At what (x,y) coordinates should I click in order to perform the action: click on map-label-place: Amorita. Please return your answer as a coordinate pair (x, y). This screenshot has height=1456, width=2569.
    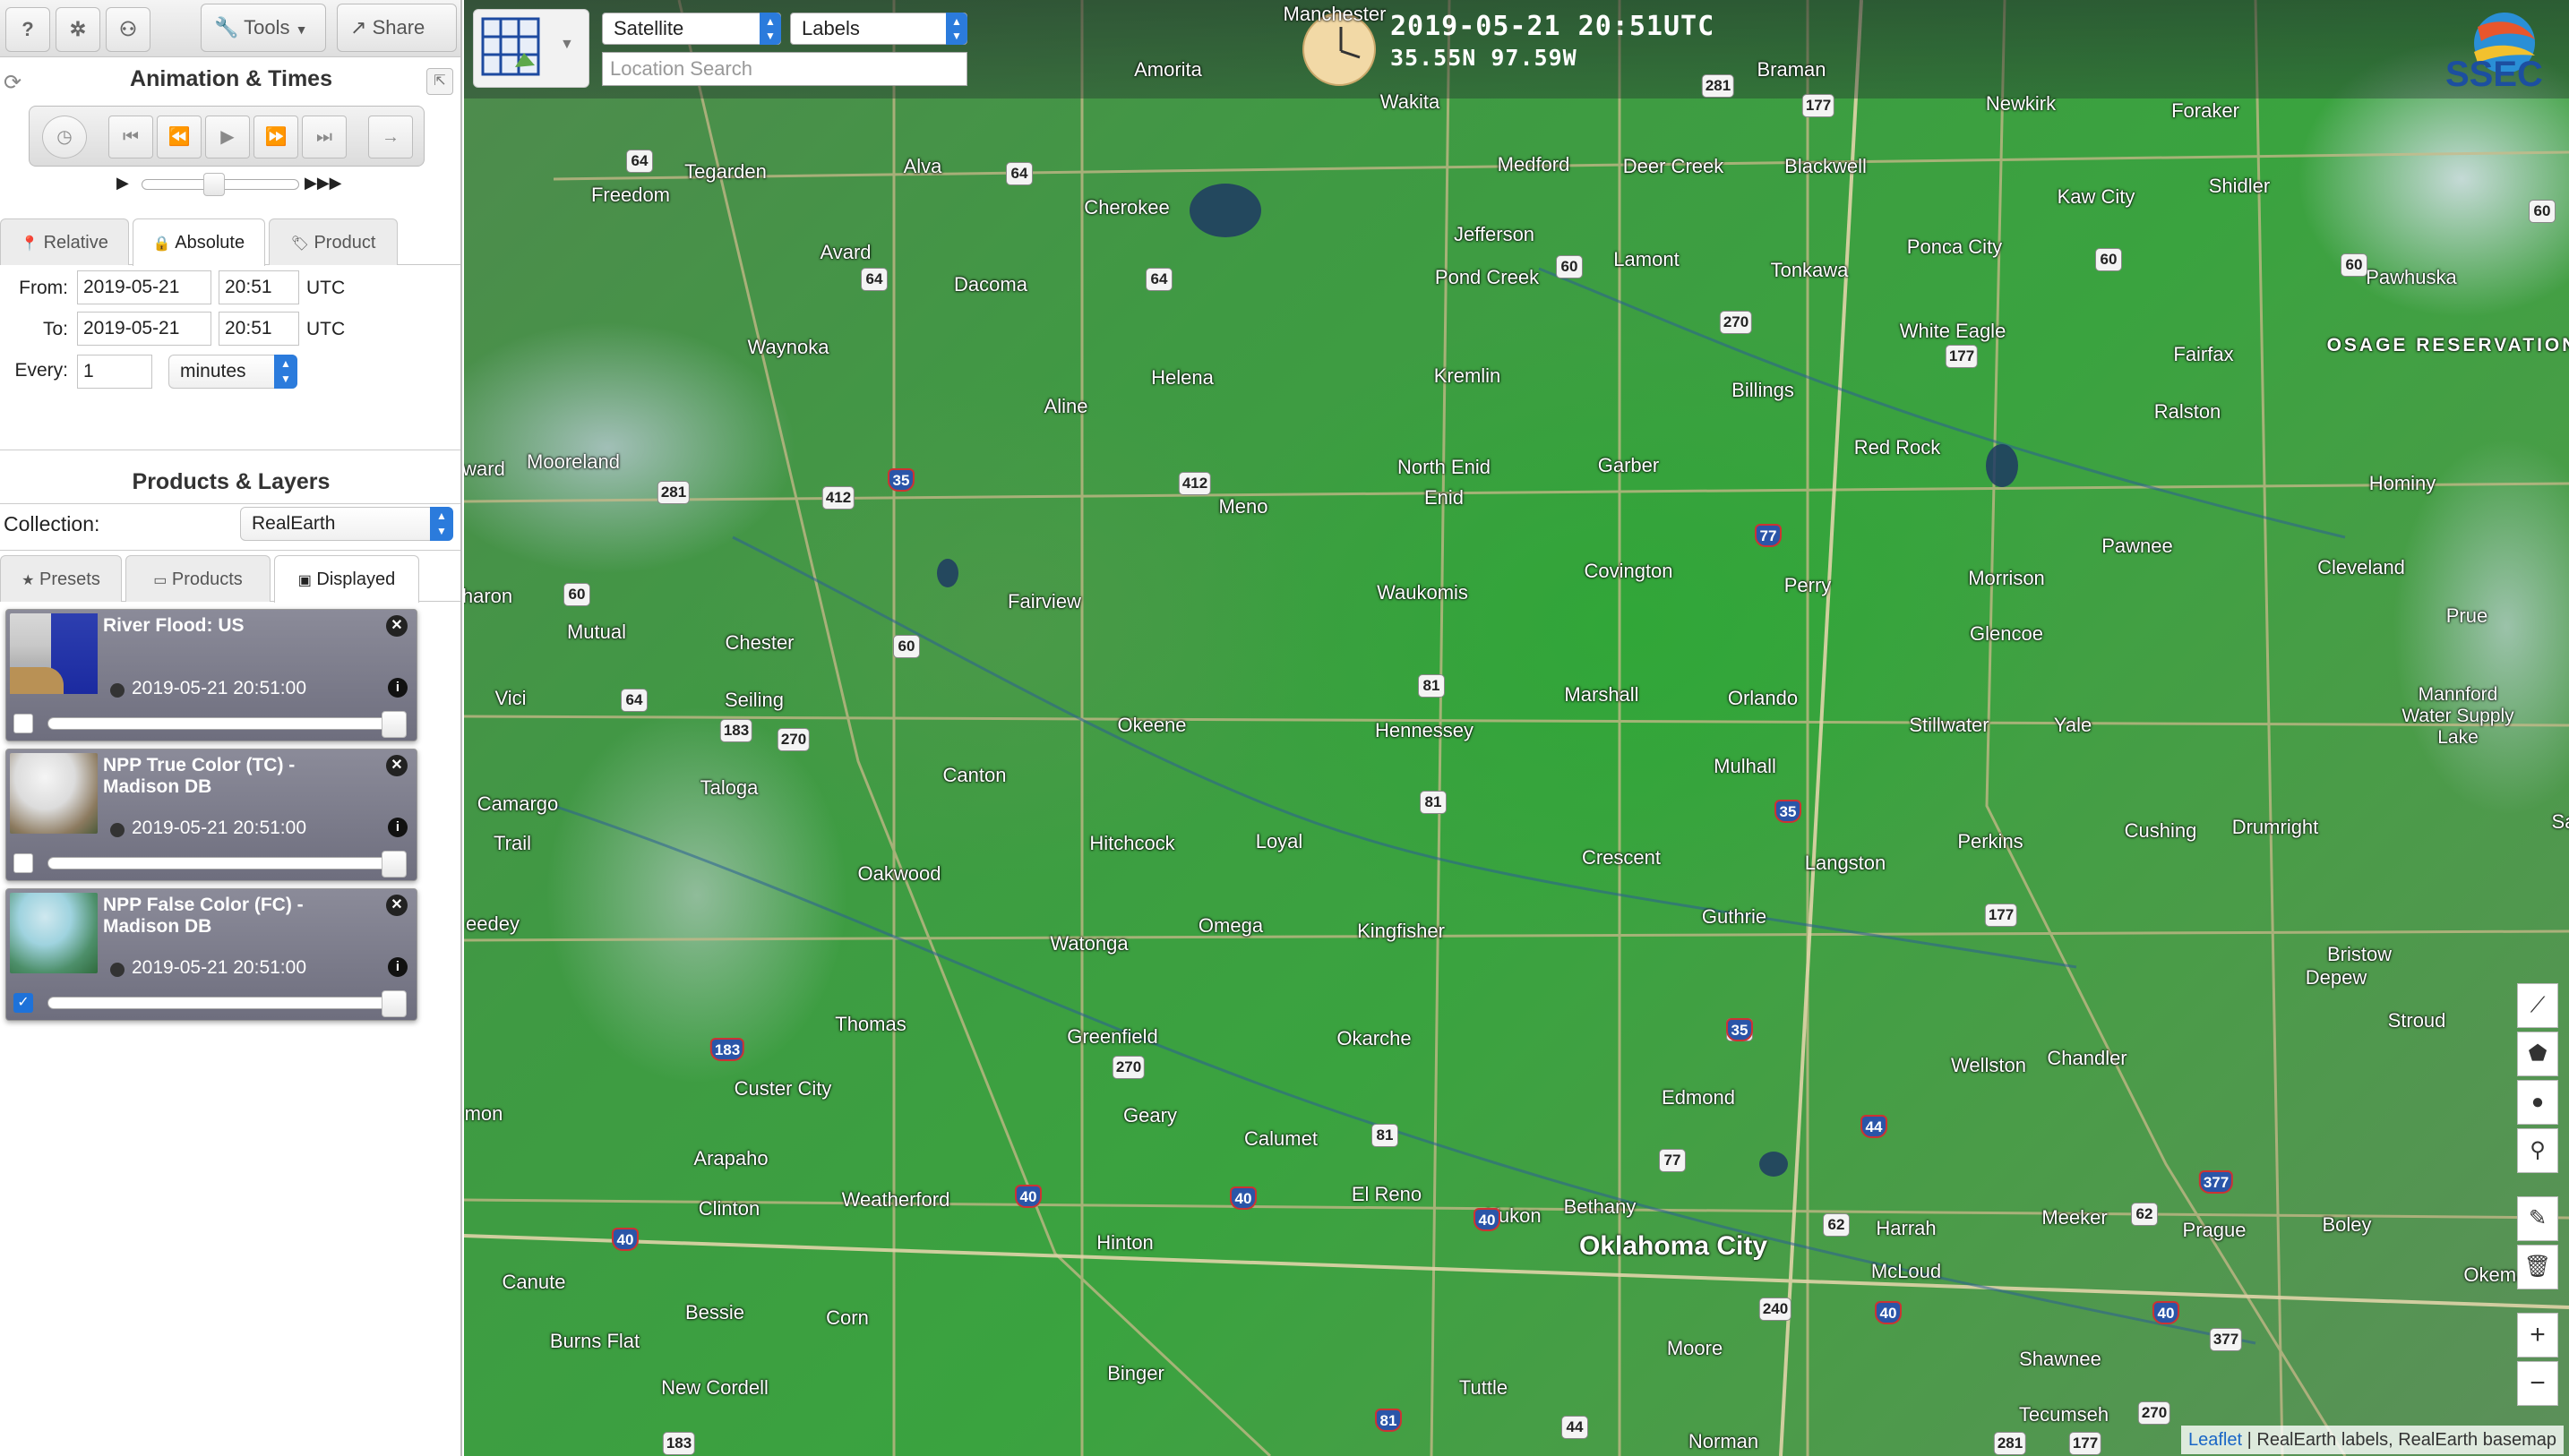
    Looking at the image, I should click on (1168, 69).